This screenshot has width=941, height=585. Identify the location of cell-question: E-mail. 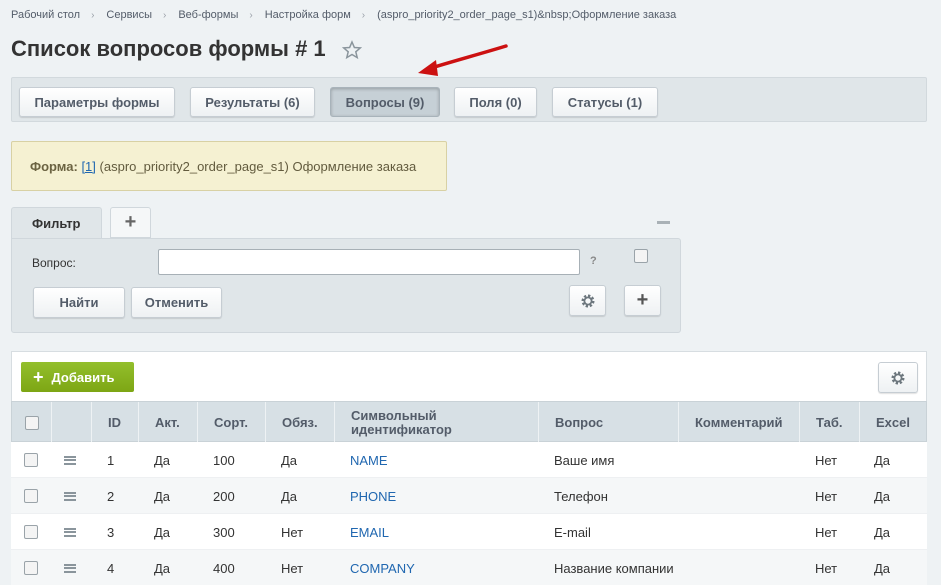
(572, 532).